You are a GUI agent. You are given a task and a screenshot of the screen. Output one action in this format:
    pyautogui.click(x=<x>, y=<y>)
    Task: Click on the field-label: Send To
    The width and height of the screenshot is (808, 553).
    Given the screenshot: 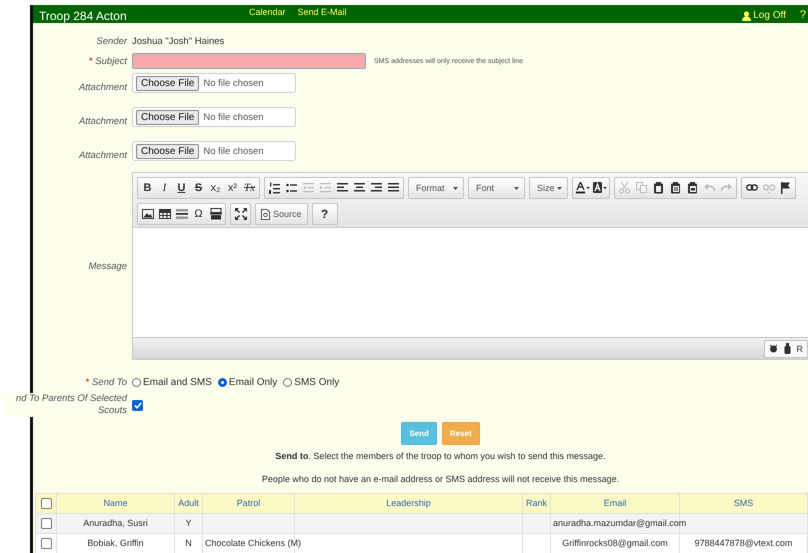 What is the action you would take?
    pyautogui.click(x=108, y=382)
    